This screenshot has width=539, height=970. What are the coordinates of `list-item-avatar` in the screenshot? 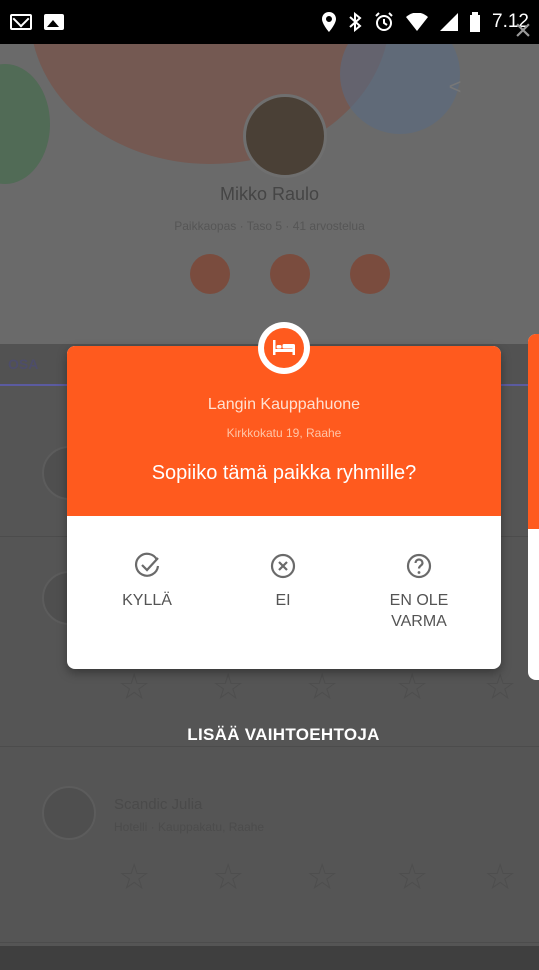 It's located at (69, 813).